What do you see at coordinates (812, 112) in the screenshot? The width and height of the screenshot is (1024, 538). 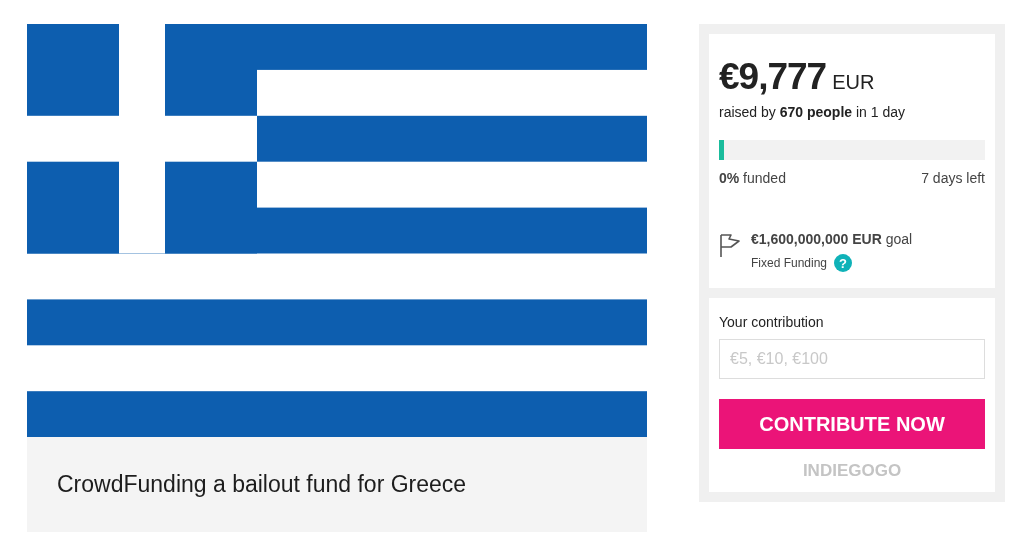 I see `raised-text: raised by 670 people in 1 day` at bounding box center [812, 112].